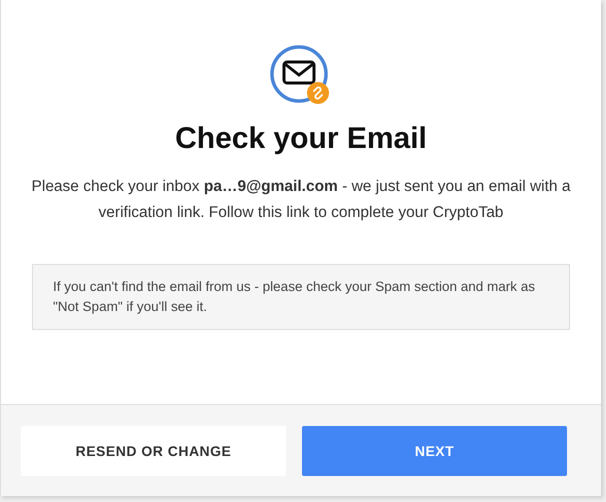 This screenshot has height=502, width=606. What do you see at coordinates (434, 451) in the screenshot?
I see `next-button: NEXT` at bounding box center [434, 451].